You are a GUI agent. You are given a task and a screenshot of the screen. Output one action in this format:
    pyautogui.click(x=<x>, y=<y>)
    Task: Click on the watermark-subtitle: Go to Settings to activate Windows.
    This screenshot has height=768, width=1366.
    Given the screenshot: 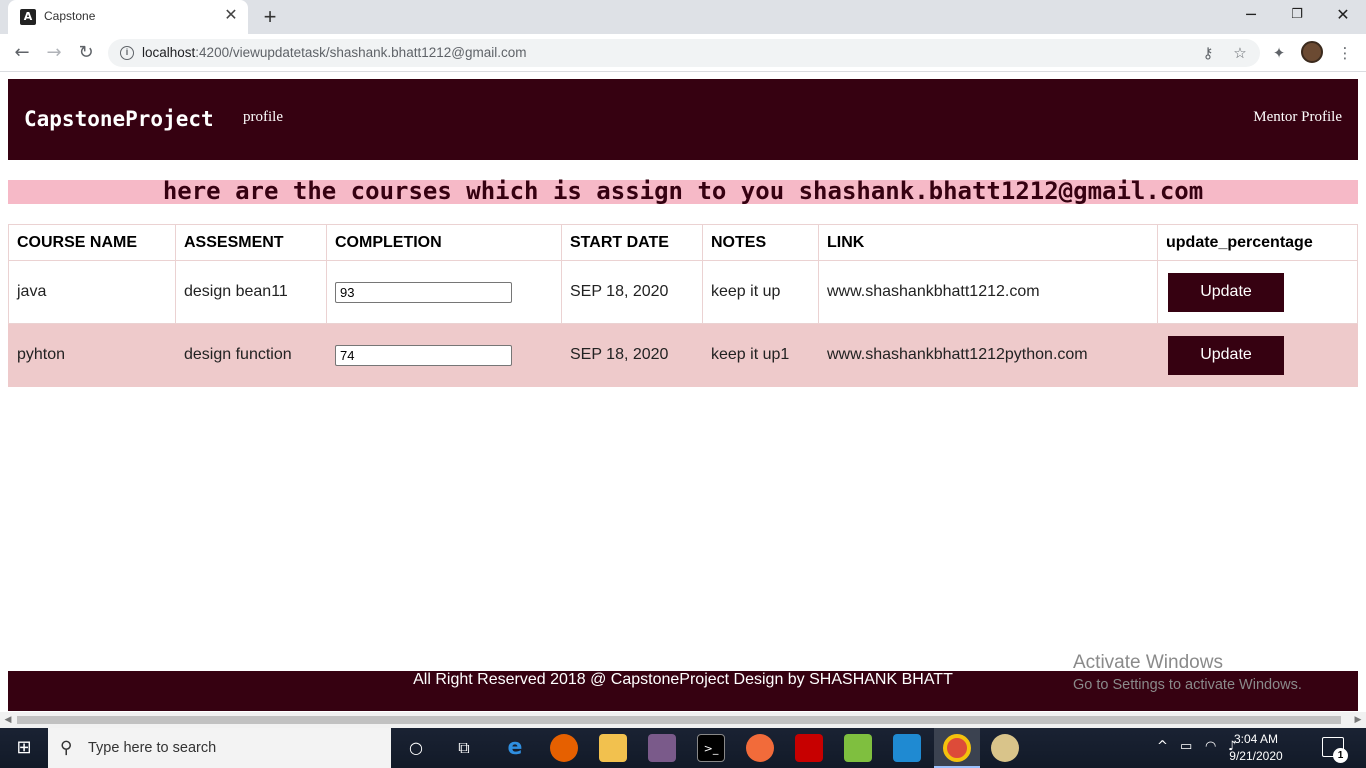 What is the action you would take?
    pyautogui.click(x=1187, y=685)
    